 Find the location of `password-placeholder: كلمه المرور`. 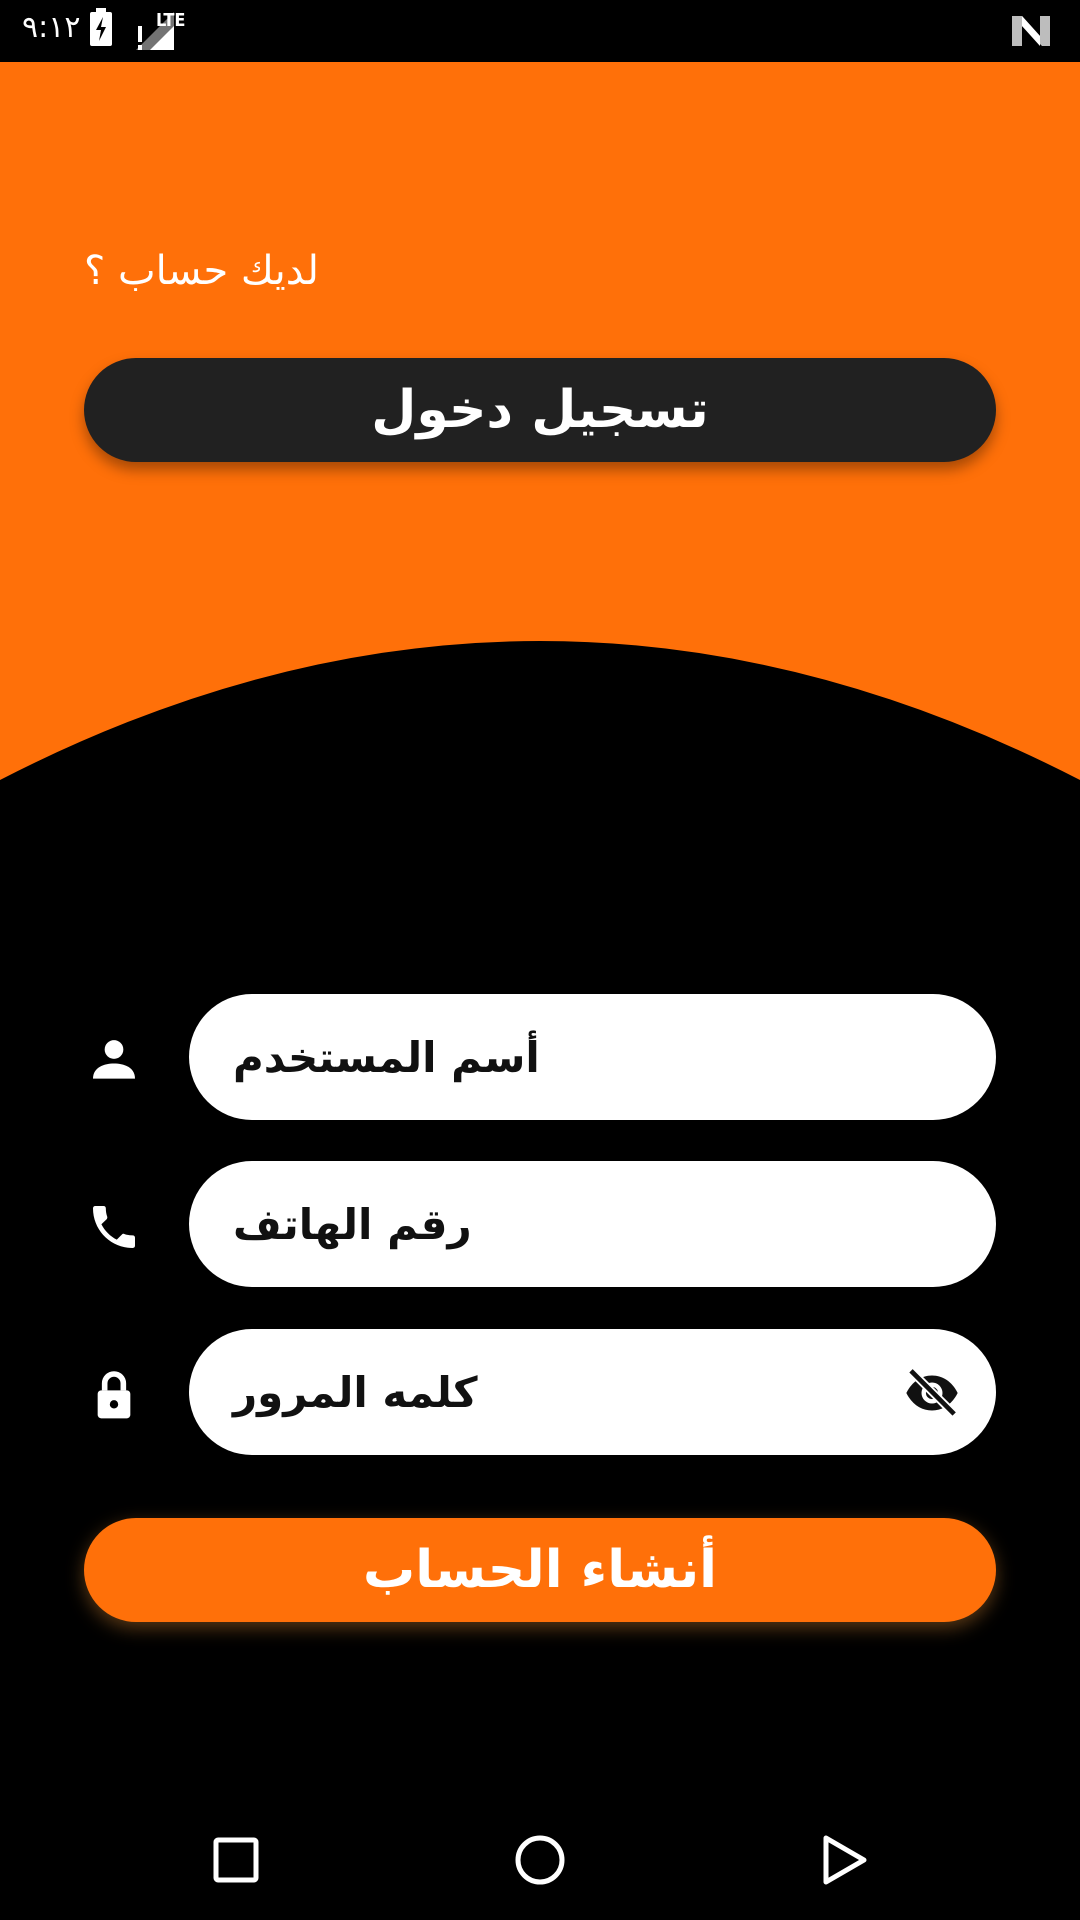

password-placeholder: كلمه المرور is located at coordinates (355, 1392).